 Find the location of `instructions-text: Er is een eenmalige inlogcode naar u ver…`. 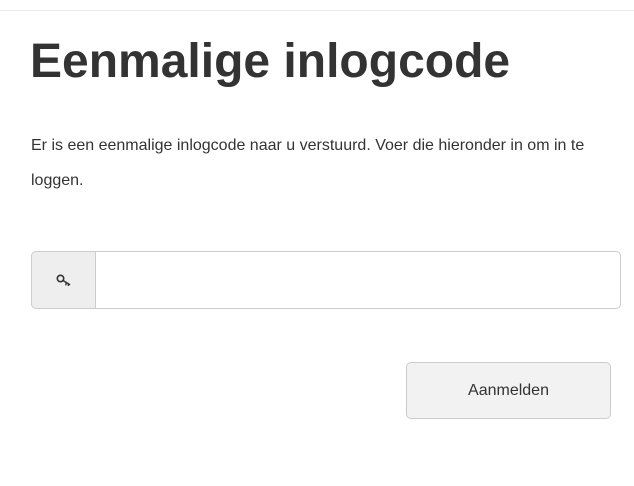

instructions-text: Er is een eenmalige inlogcode naar u ver… is located at coordinates (308, 163).